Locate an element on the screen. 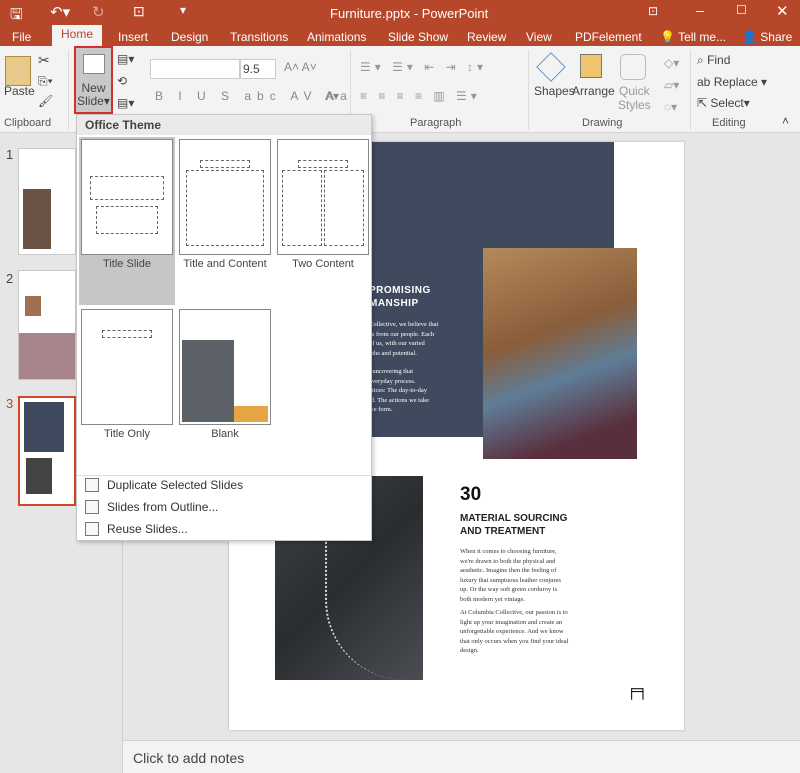  text-line: we form. is located at coordinates (381, 409).